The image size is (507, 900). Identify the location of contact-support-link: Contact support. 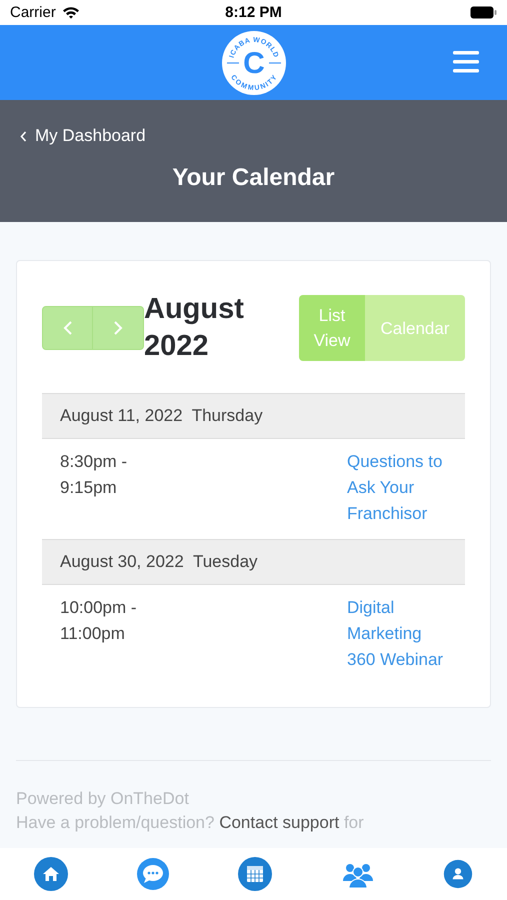
(279, 822).